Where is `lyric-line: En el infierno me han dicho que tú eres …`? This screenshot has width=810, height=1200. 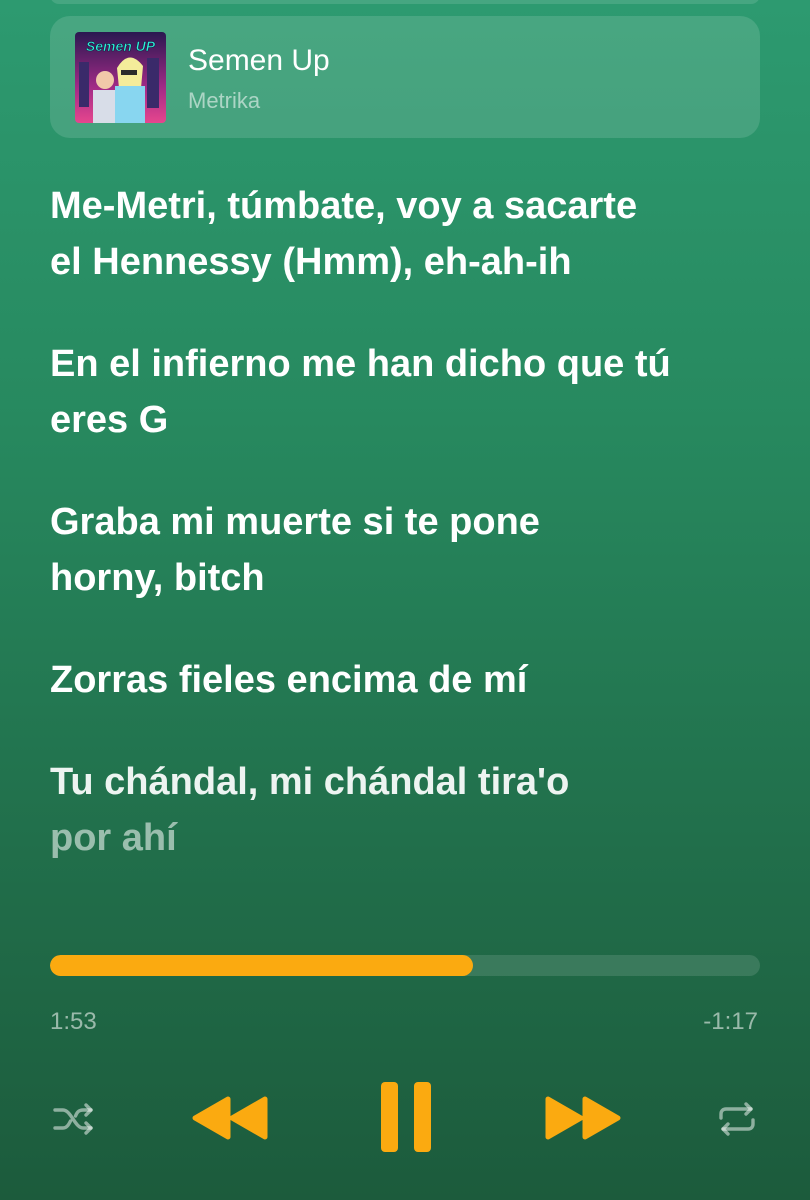 lyric-line: En el infierno me han dicho que tú eres … is located at coordinates (410, 392).